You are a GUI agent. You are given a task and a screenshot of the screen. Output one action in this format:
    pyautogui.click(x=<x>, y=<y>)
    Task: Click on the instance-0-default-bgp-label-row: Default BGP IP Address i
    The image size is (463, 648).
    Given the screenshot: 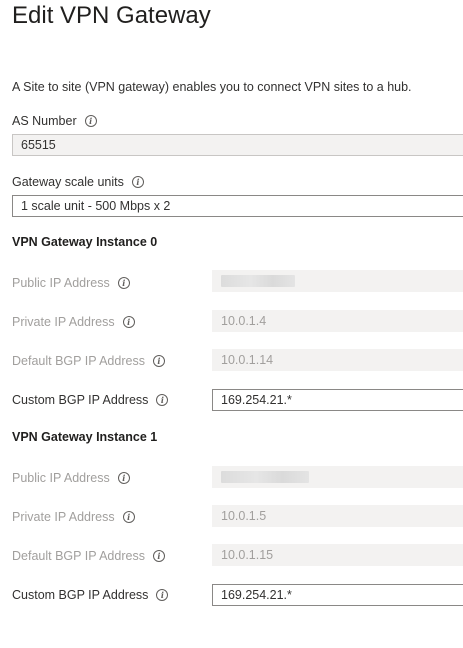 What is the action you would take?
    pyautogui.click(x=88, y=361)
    